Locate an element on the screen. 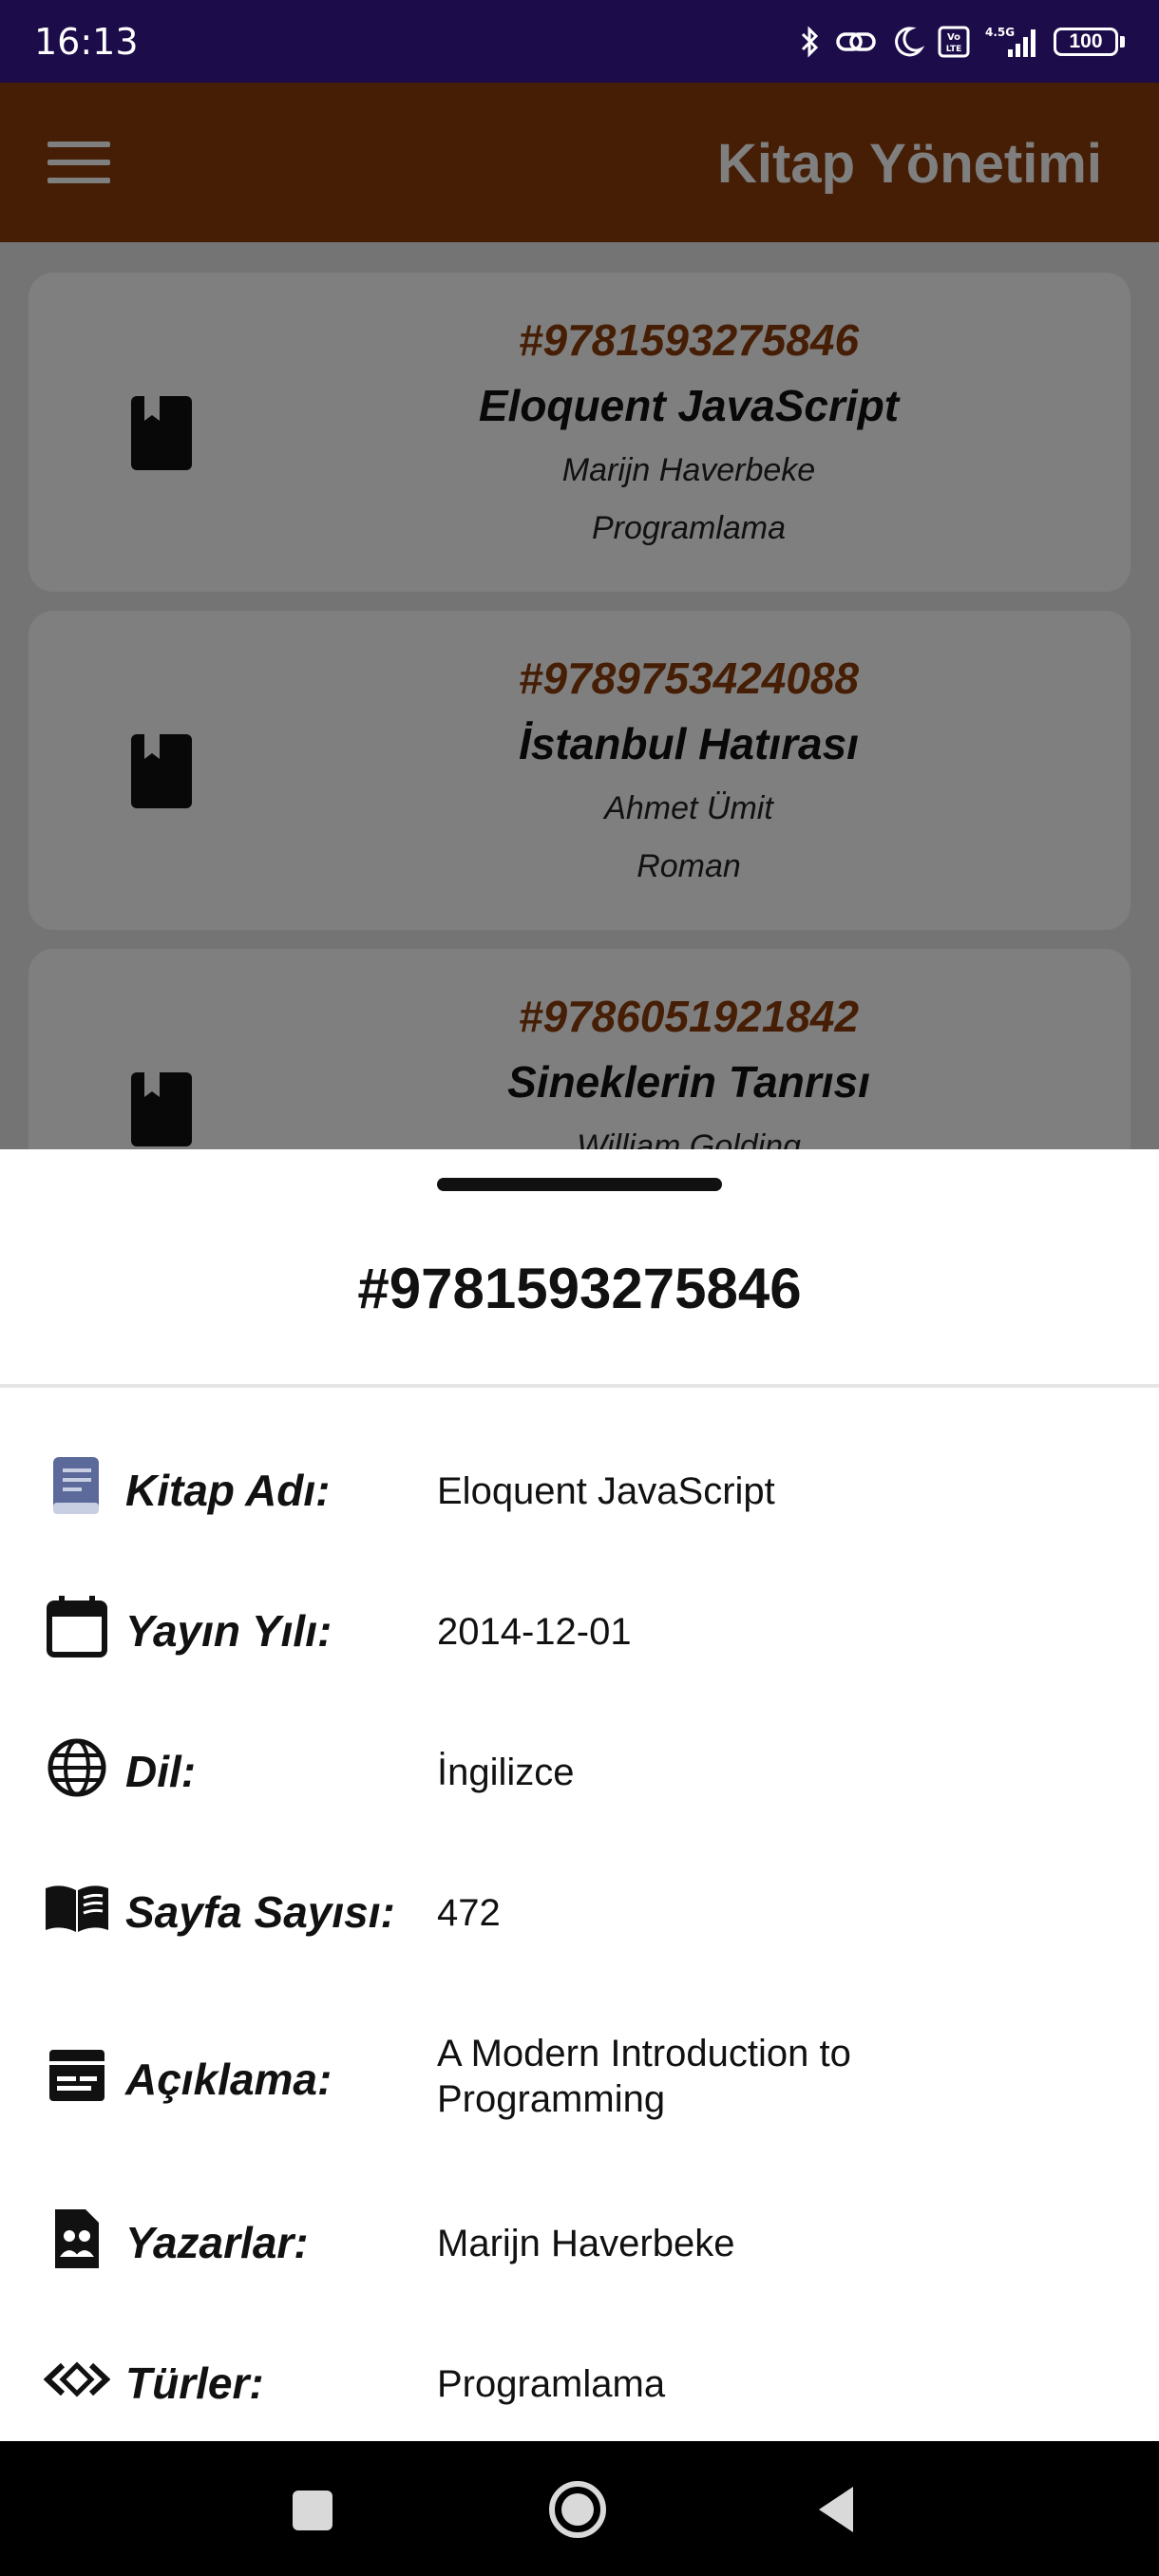 This screenshot has width=1159, height=2576. detail-value: Marijn Haverbeke is located at coordinates (586, 2243).